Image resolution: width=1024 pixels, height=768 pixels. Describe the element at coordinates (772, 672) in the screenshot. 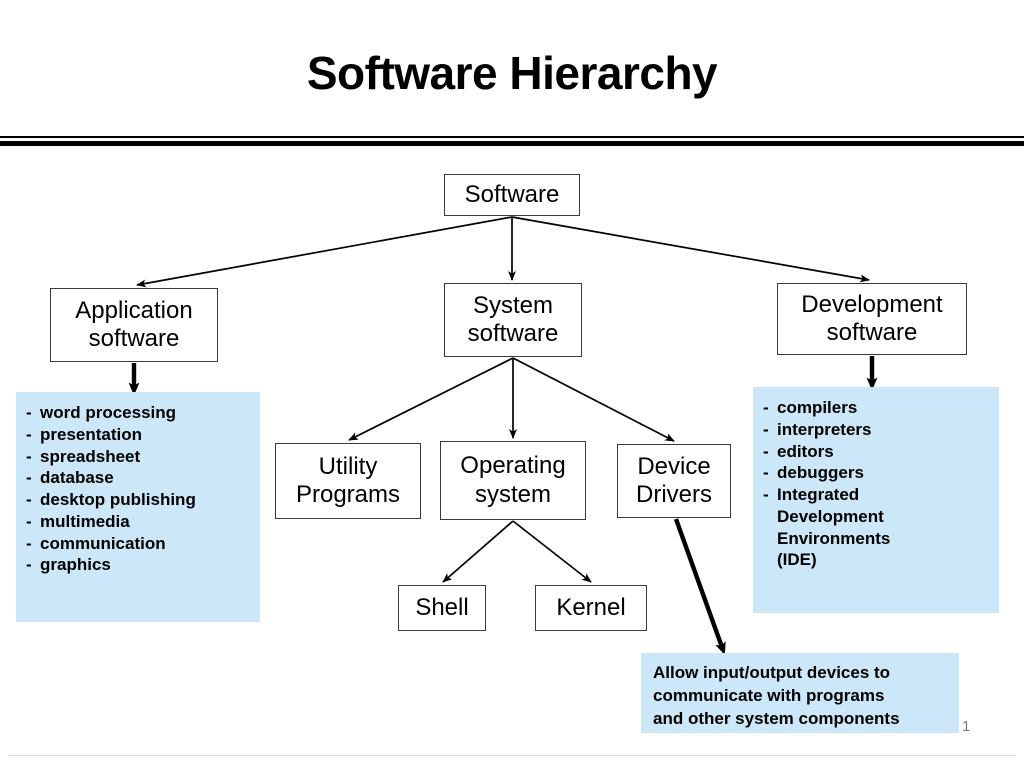

I see `note-line: Allow input/output devices to` at that location.